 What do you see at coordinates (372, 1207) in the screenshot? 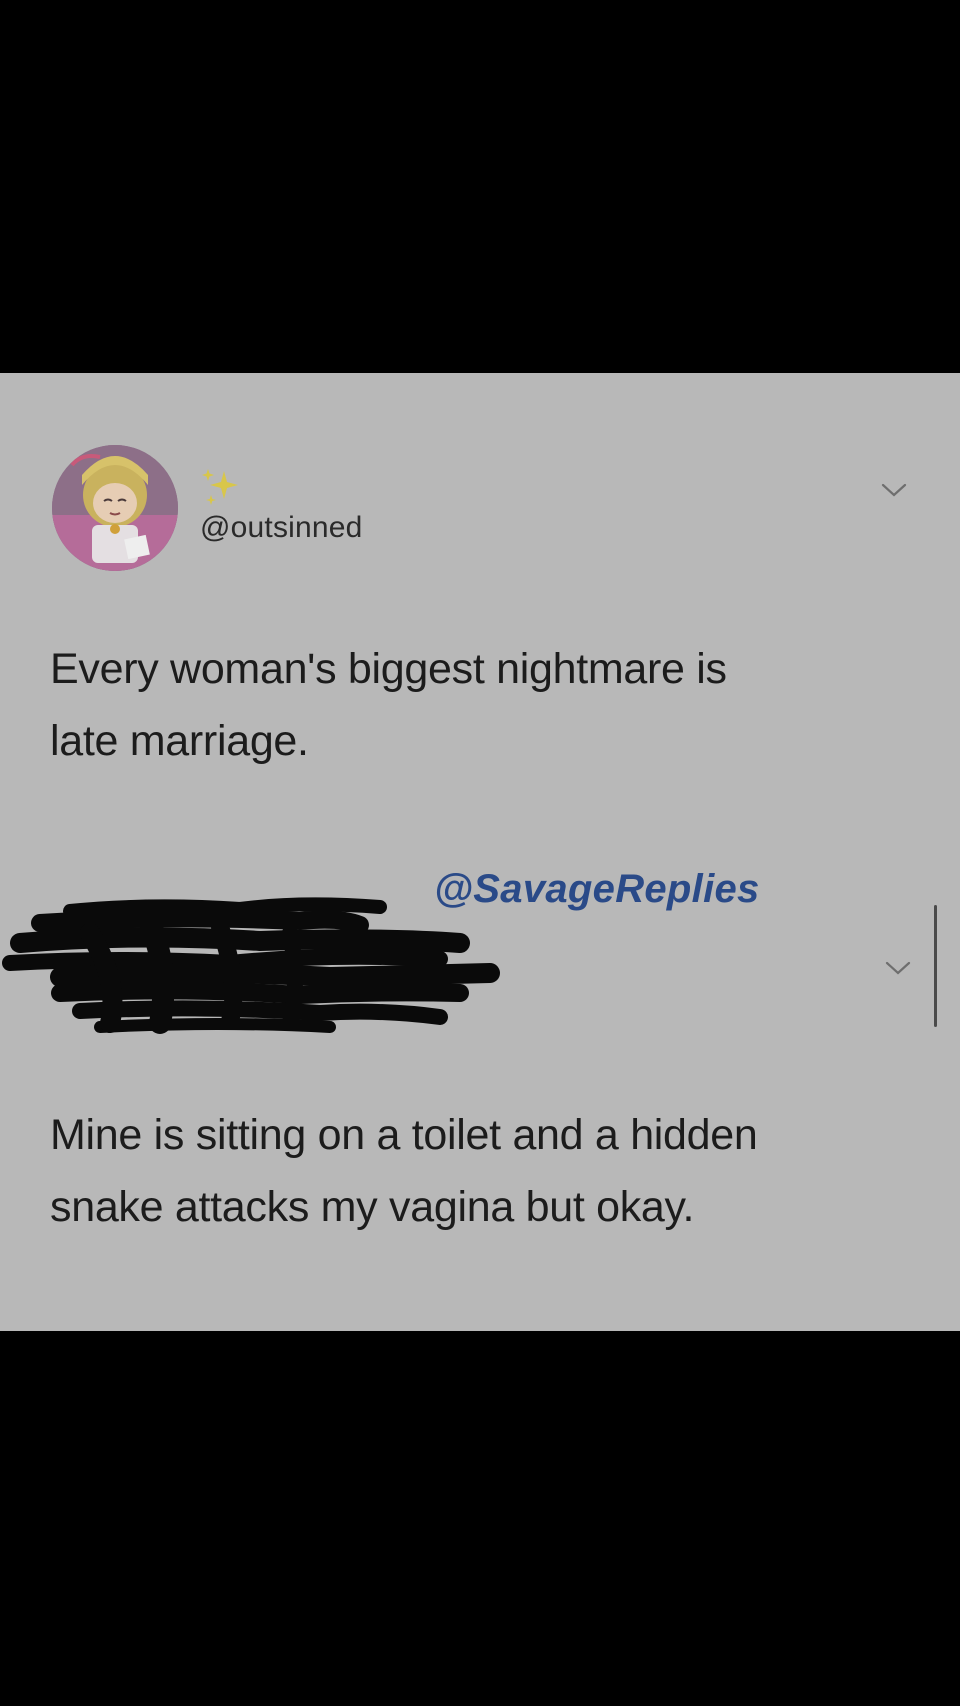
I see `reply-text-line: snake attacks my vagina but okay.` at bounding box center [372, 1207].